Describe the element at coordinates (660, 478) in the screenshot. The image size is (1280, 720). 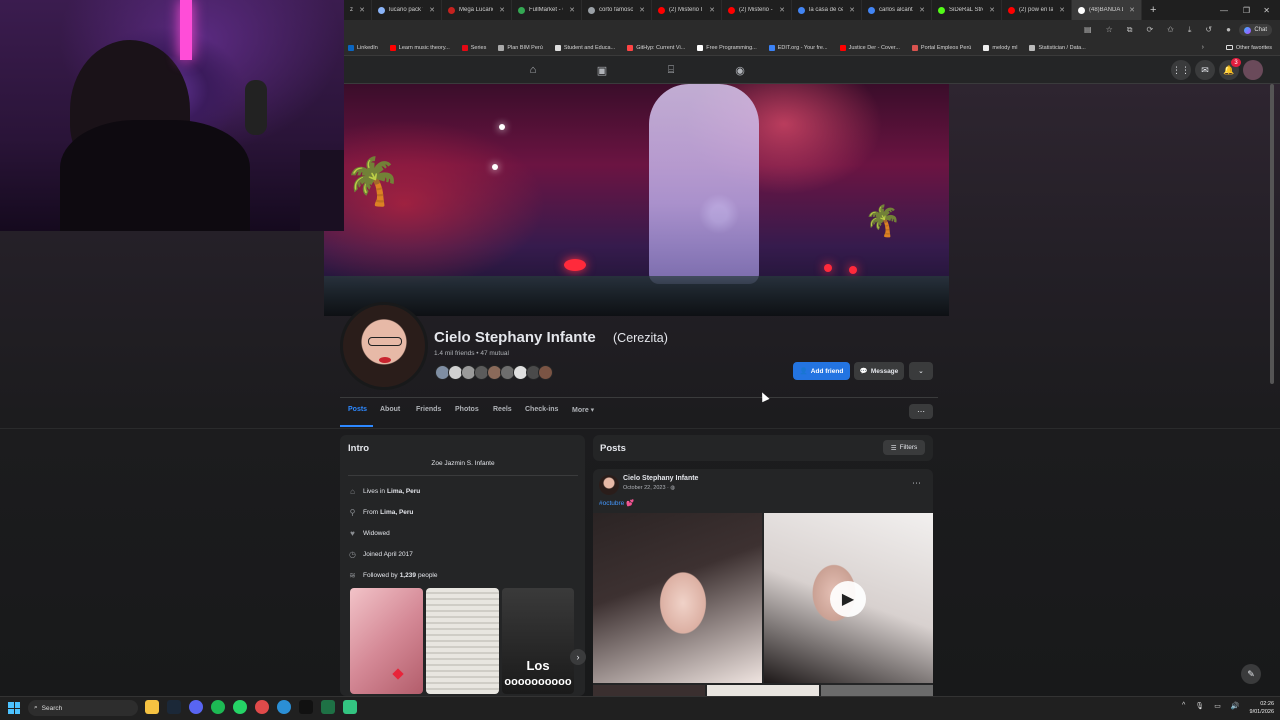
I see `post-author-name: Cielo Stephany Infante` at that location.